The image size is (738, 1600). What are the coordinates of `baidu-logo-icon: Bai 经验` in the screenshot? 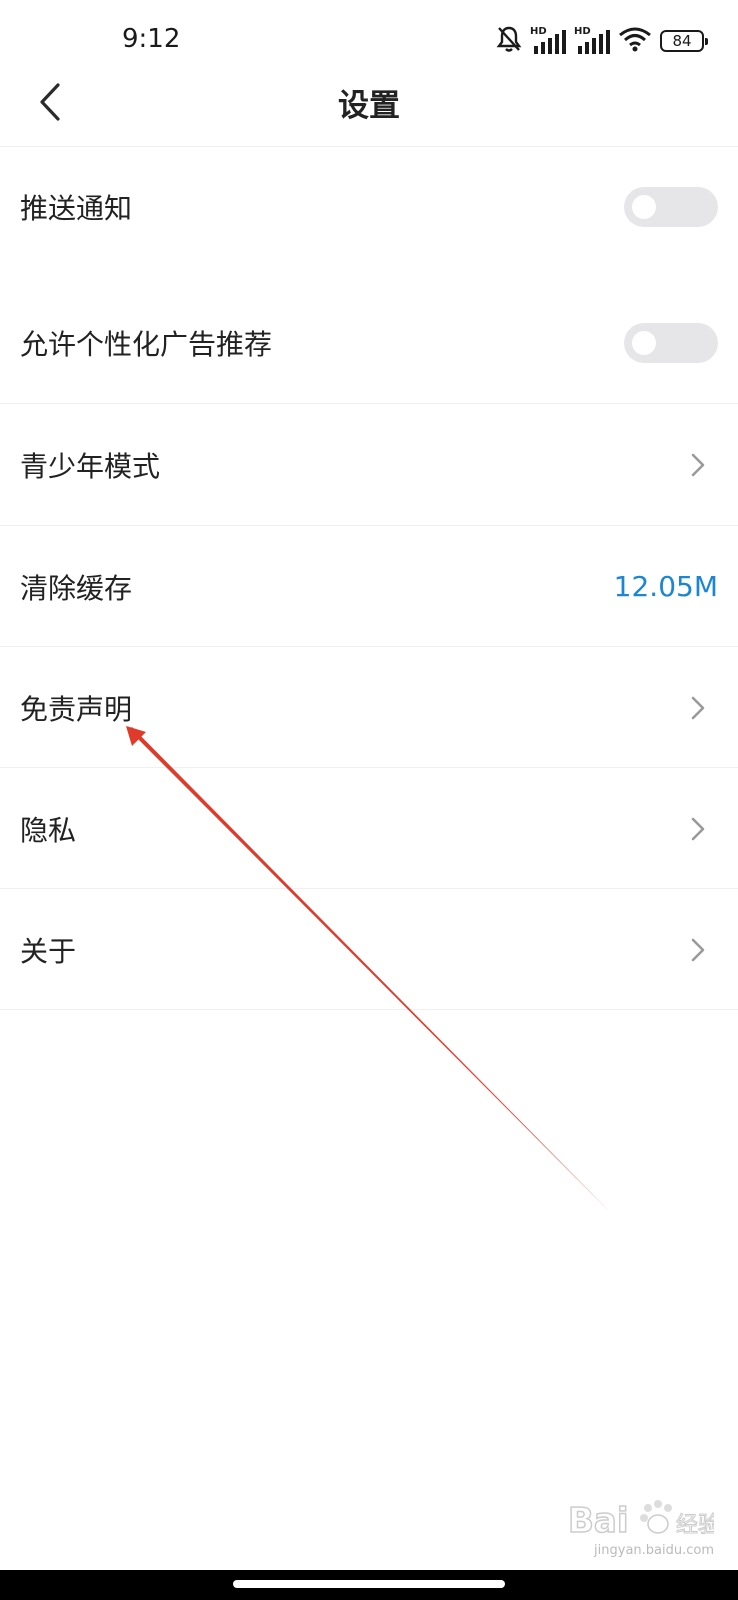 It's located at (644, 1521).